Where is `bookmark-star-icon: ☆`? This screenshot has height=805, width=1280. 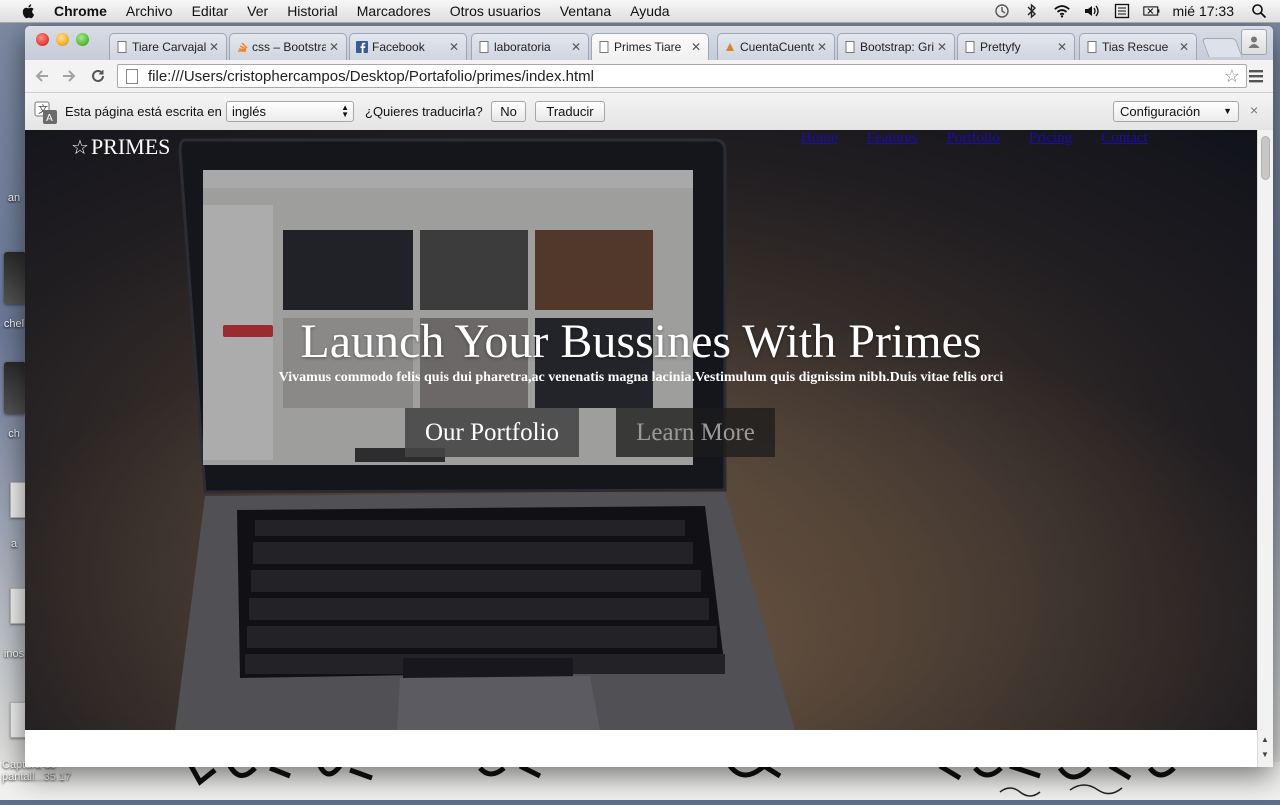
bookmark-star-icon: ☆ is located at coordinates (1232, 76).